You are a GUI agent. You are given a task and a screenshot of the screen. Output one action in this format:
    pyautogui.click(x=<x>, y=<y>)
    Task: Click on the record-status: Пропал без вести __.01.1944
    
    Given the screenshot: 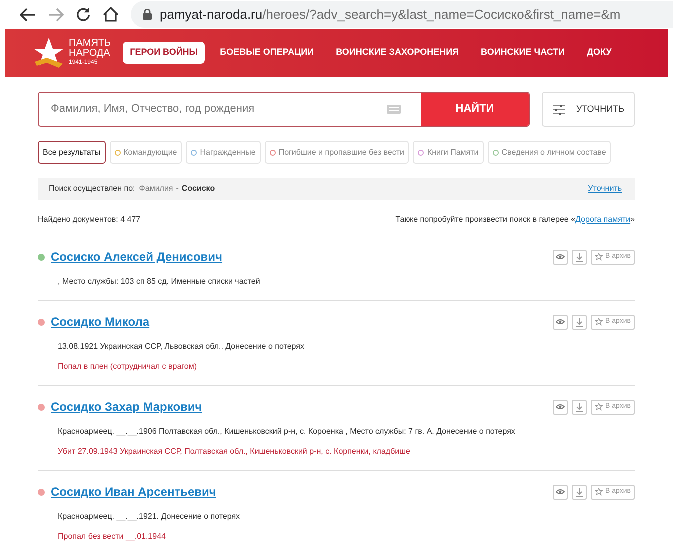 What is the action you would take?
    pyautogui.click(x=112, y=537)
    